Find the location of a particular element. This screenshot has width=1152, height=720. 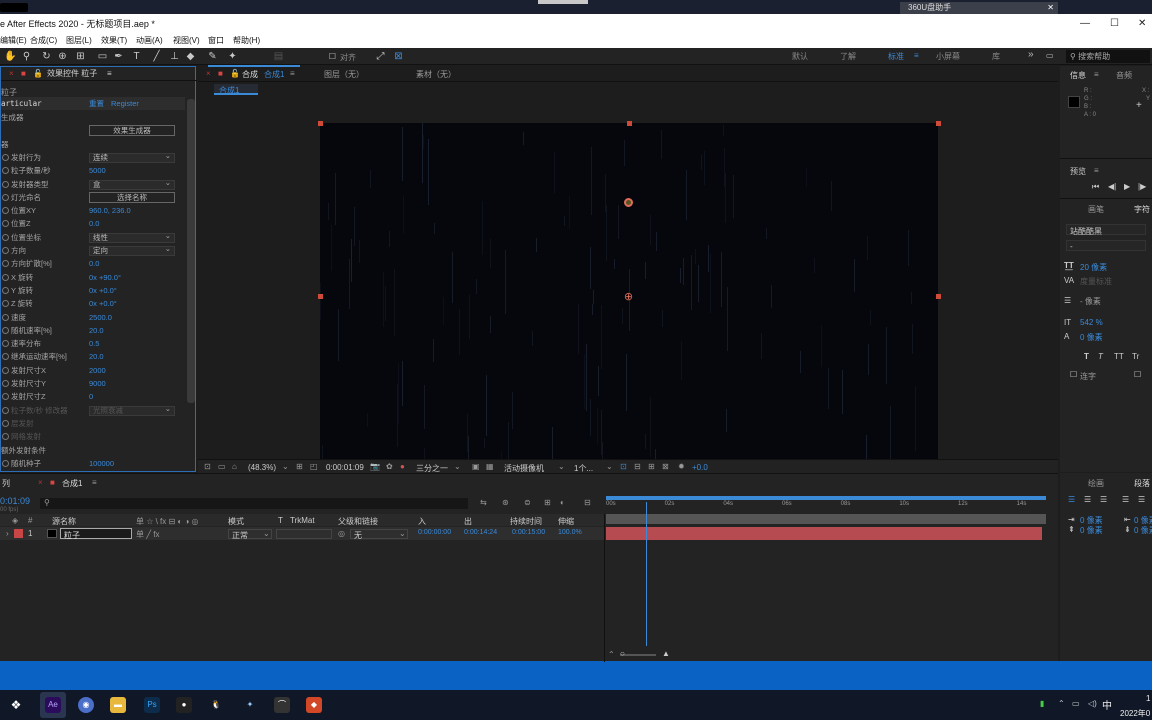

effect-param-row: 粒子数/秒 修改器 光照衰减 is located at coordinates (93, 410).